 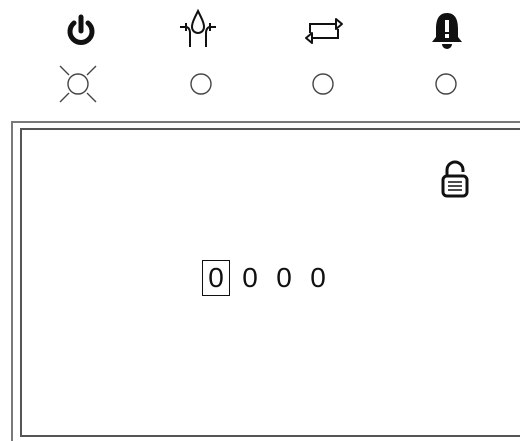 What do you see at coordinates (250, 278) in the screenshot?
I see `code-digit-2: 0` at bounding box center [250, 278].